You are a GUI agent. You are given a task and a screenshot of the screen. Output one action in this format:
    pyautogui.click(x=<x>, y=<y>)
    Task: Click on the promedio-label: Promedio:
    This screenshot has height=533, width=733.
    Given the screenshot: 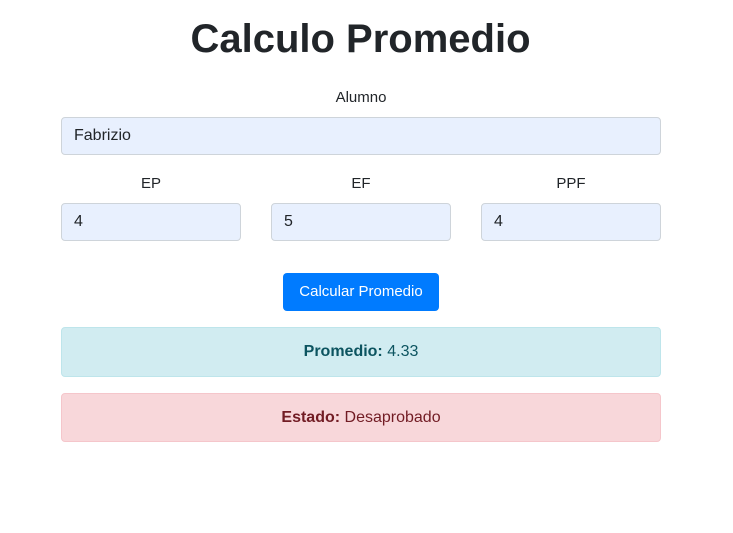 What is the action you would take?
    pyautogui.click(x=343, y=351)
    